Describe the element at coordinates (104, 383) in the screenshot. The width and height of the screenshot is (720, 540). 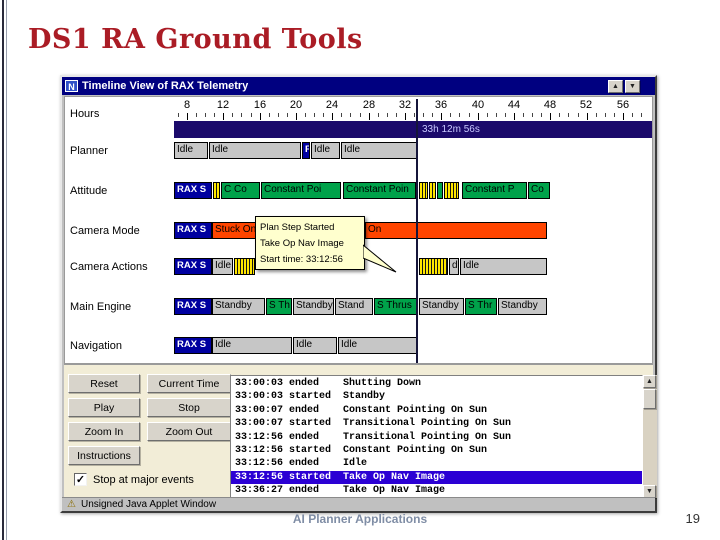
I see `reset-button: Reset` at that location.